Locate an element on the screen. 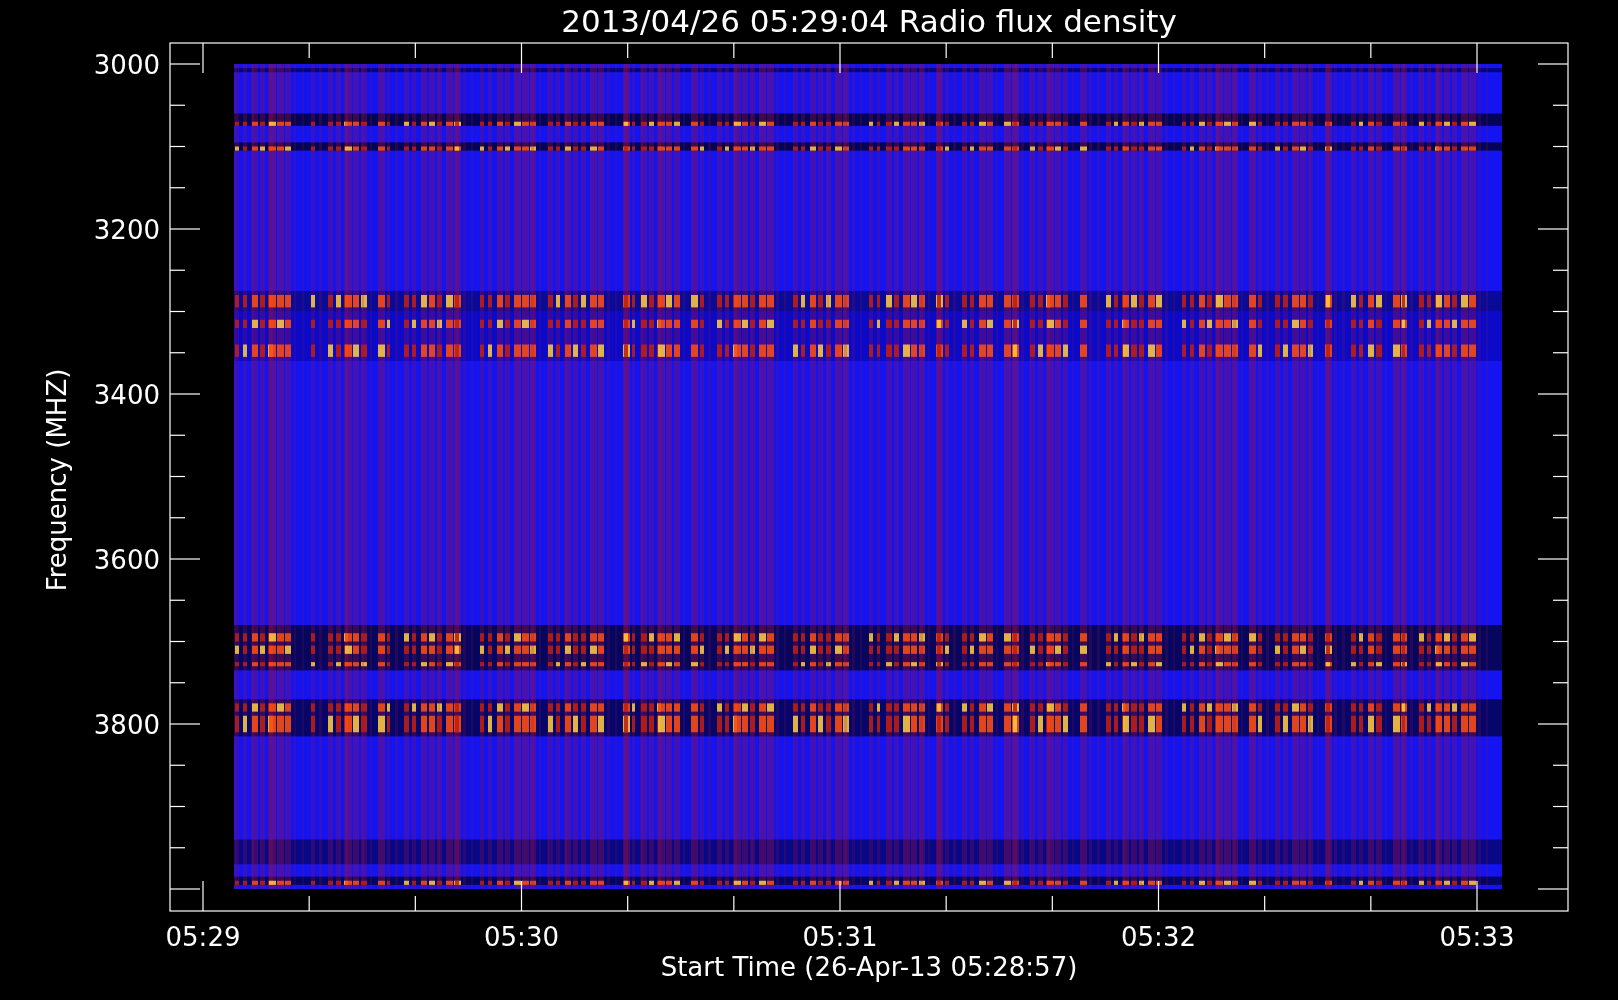  x-tick-label: 05:30 is located at coordinates (521, 937).